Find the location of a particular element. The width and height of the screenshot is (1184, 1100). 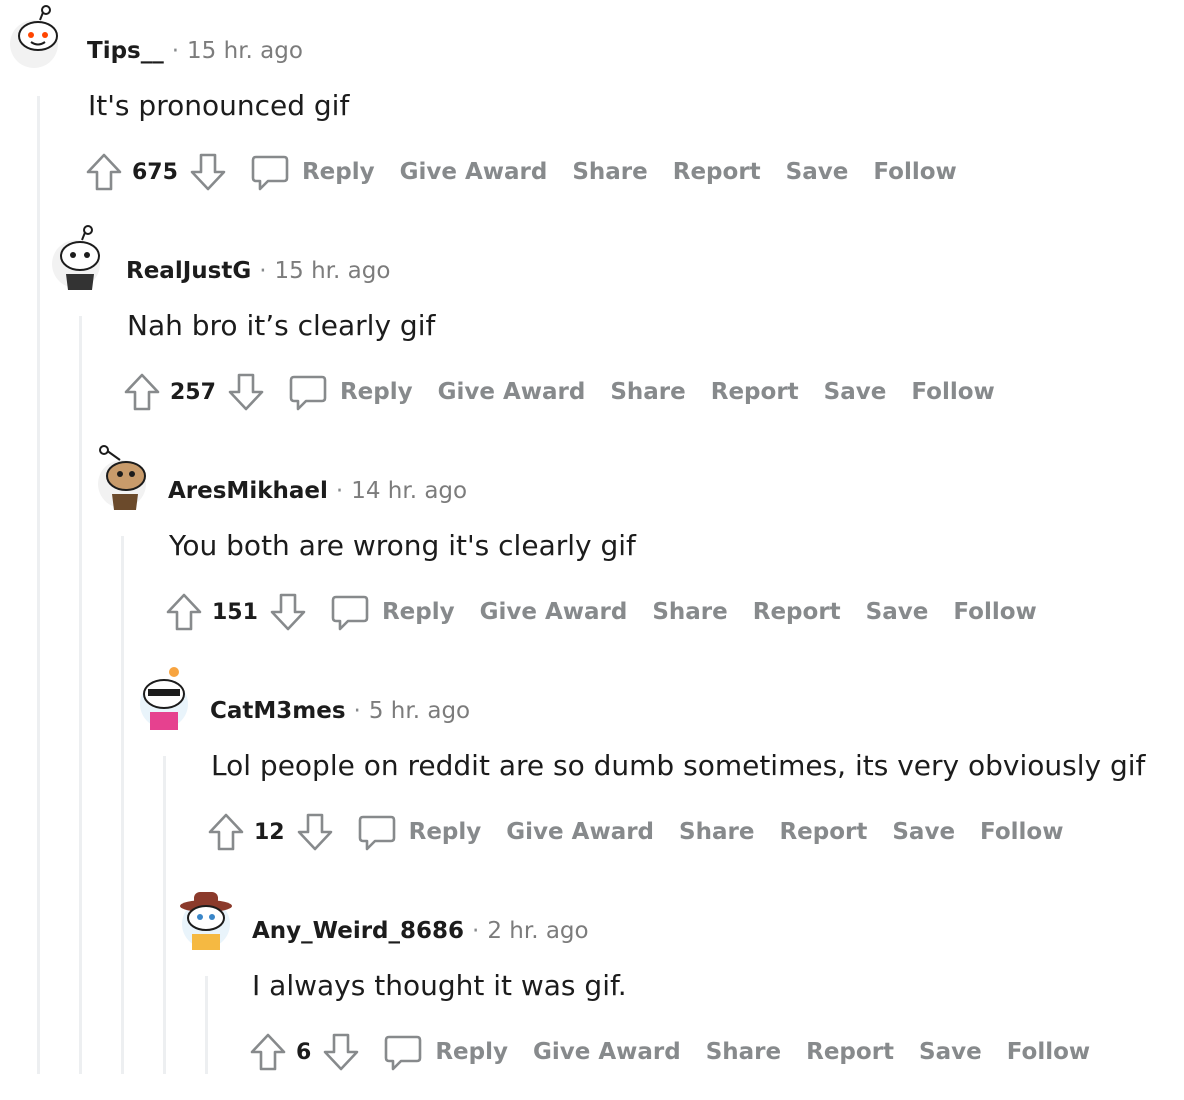

comment-text: You both are wrong it's clearly gif is located at coordinates (402, 545).